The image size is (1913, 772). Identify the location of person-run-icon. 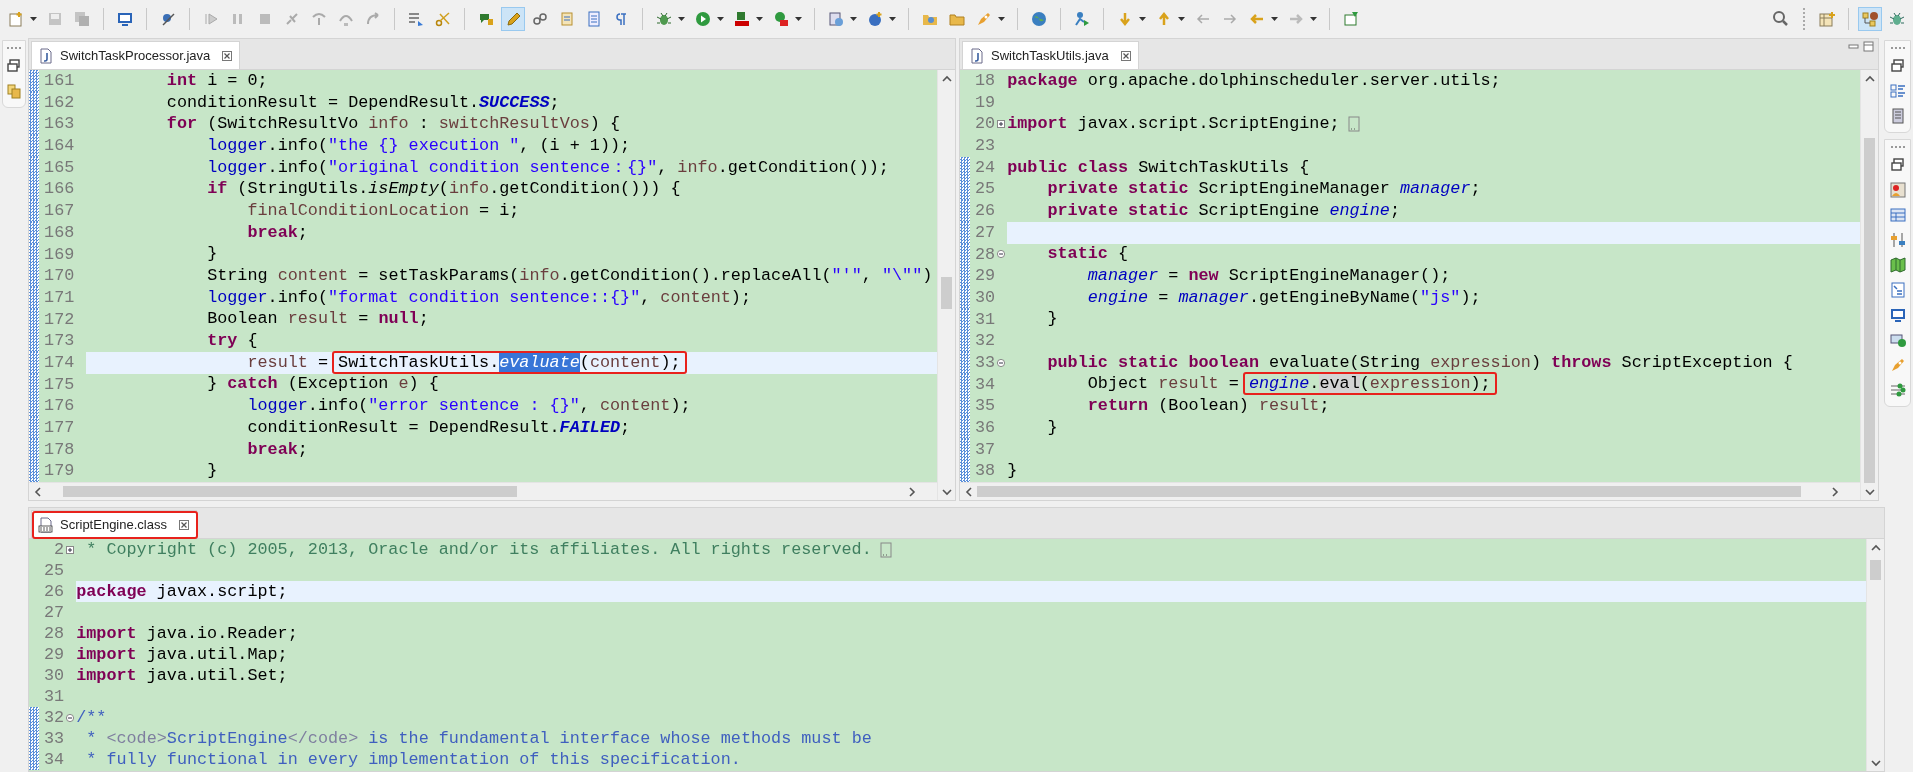
(1082, 19).